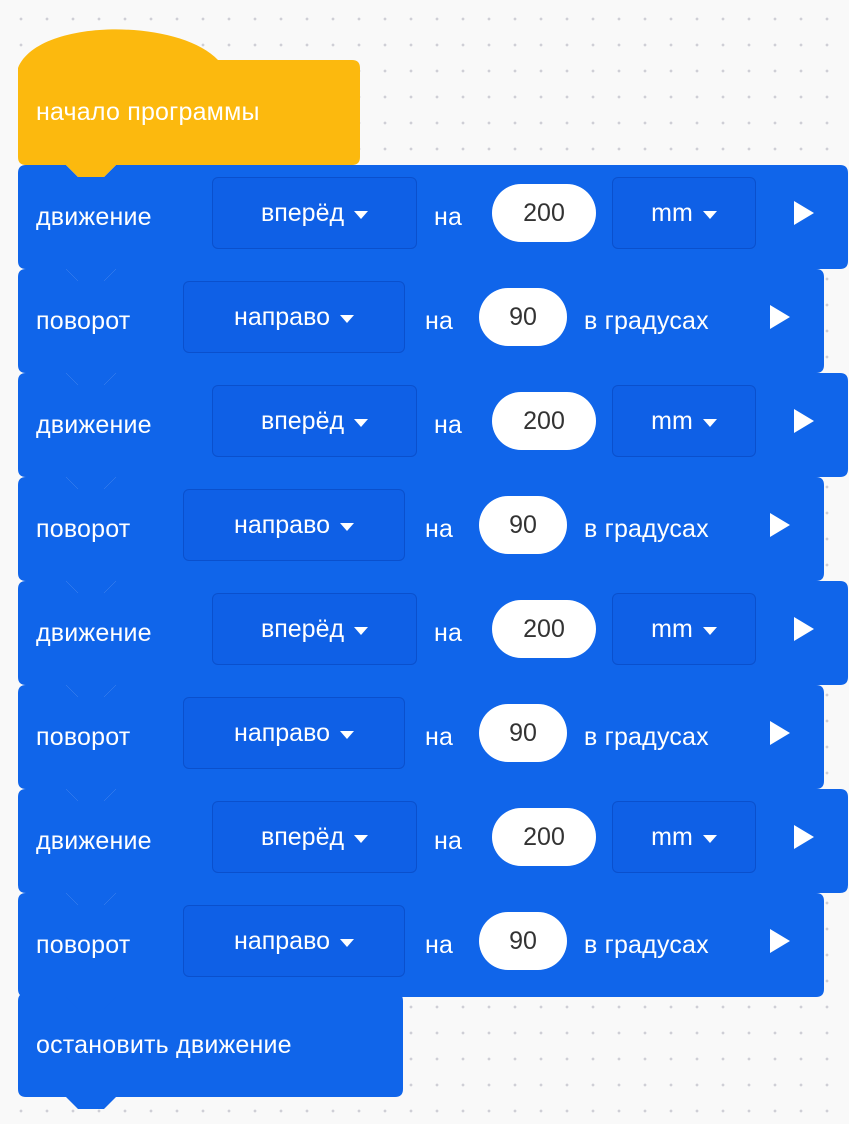 The width and height of the screenshot is (849, 1124). I want to click on stop-motion-label: остановить движение, so click(164, 1044).